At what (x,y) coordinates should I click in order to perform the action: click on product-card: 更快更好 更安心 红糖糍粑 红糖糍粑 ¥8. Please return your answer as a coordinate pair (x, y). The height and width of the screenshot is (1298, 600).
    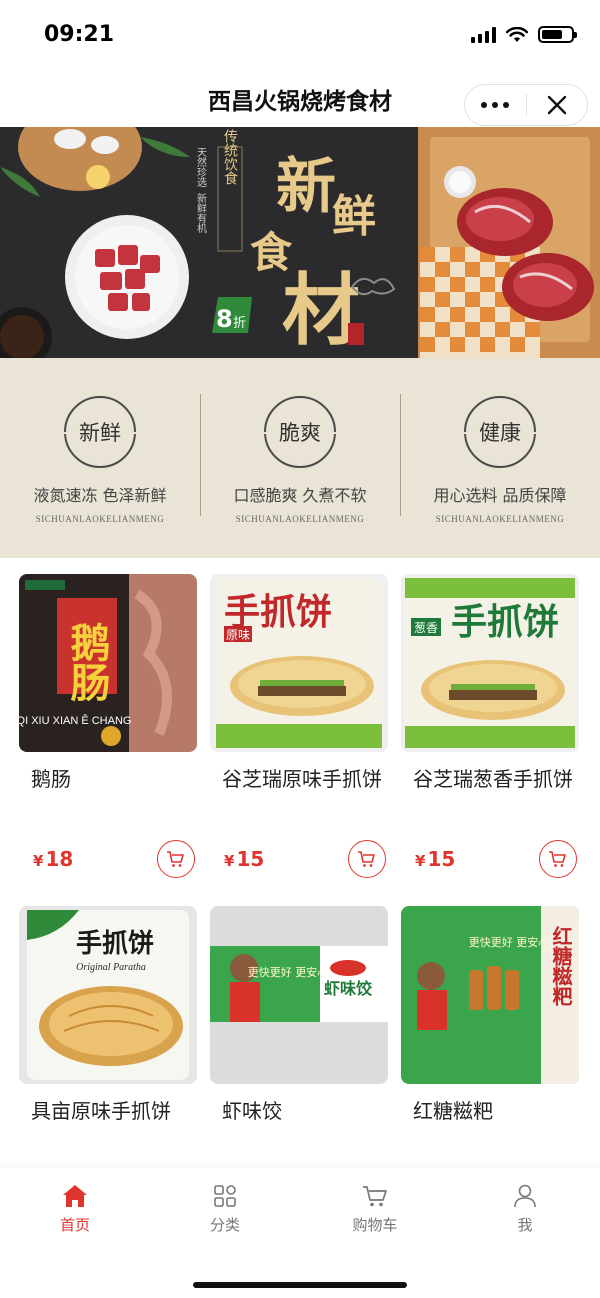
    Looking at the image, I should click on (490, 1037).